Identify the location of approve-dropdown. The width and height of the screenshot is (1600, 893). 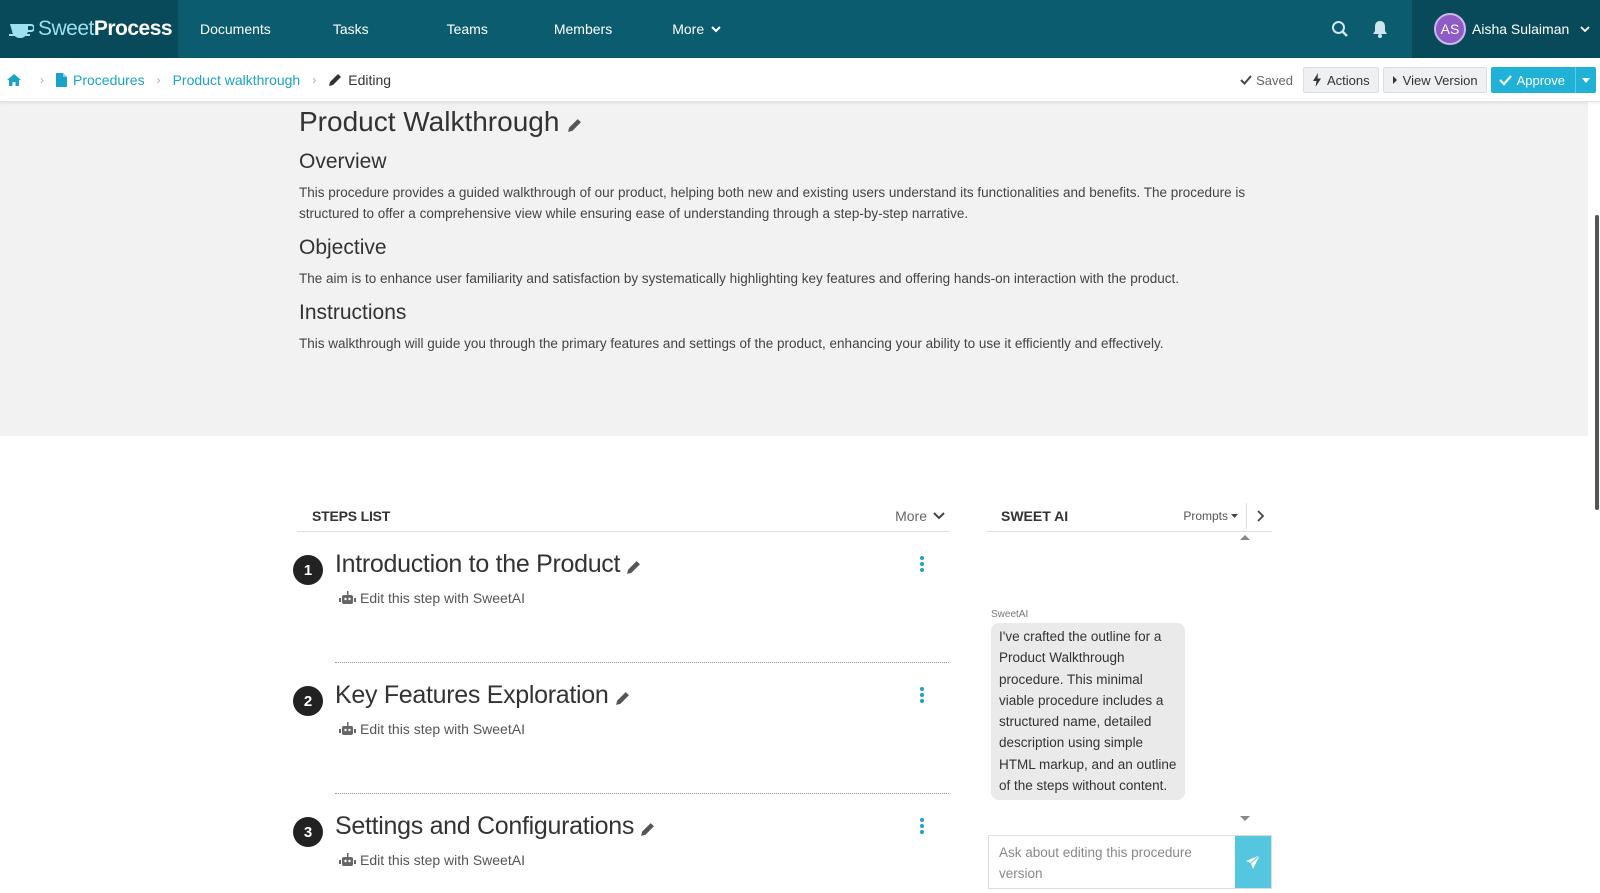
(1586, 80).